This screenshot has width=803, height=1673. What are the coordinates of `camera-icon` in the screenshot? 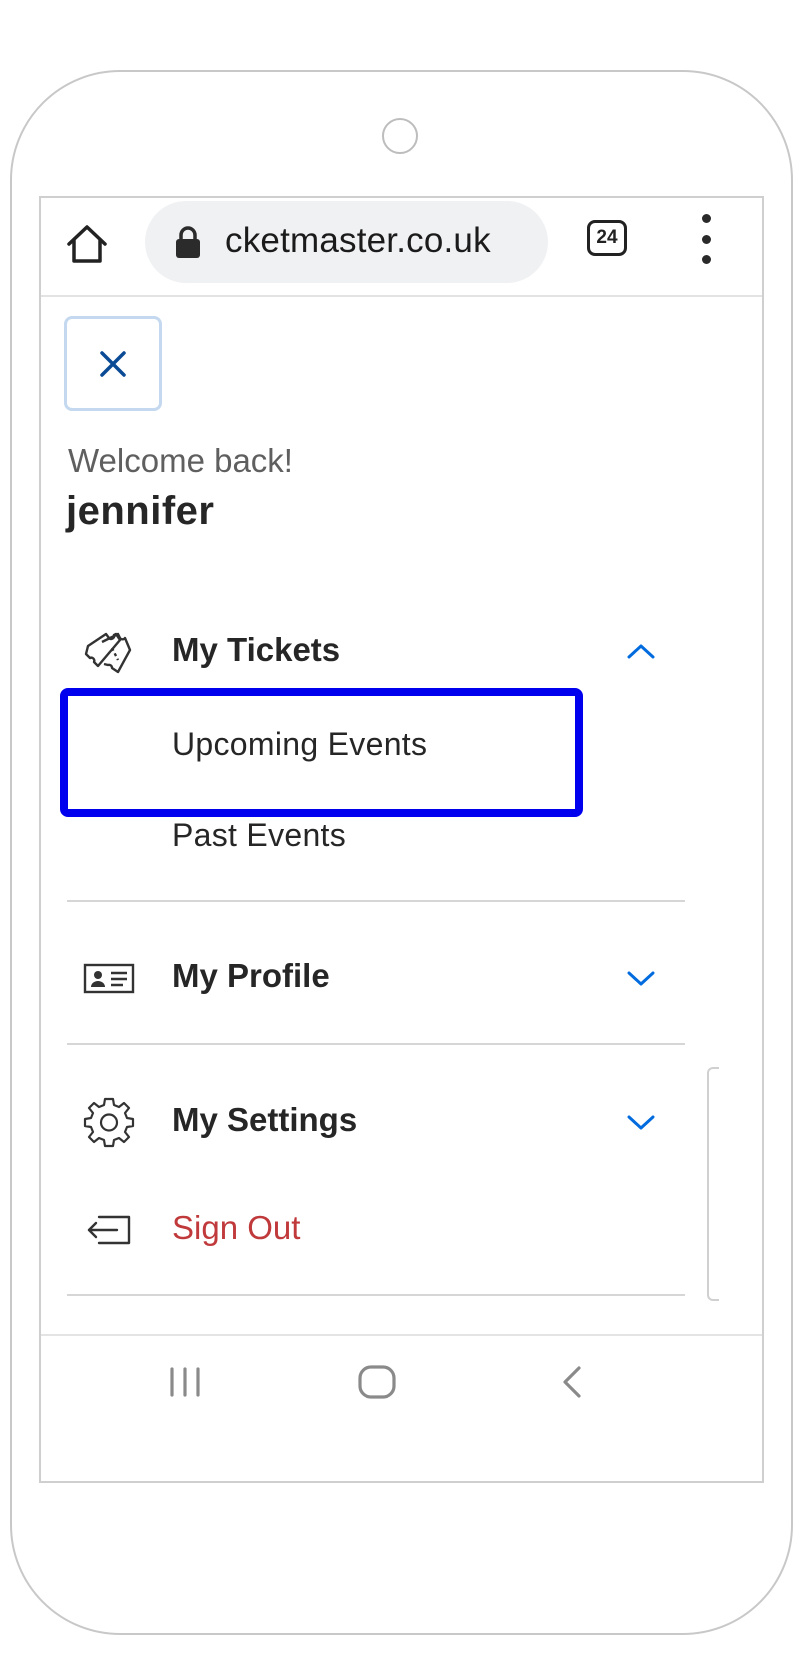 It's located at (400, 136).